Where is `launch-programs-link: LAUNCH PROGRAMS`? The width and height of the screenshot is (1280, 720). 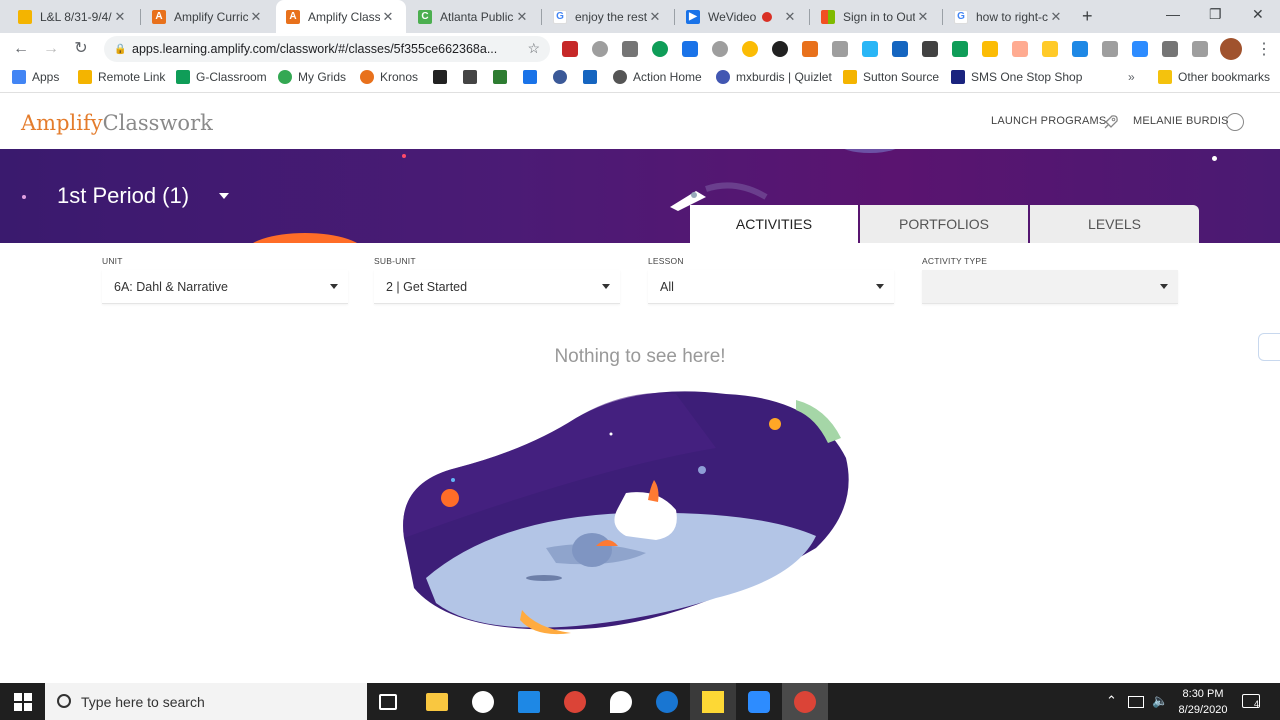 launch-programs-link: LAUNCH PROGRAMS is located at coordinates (1048, 121).